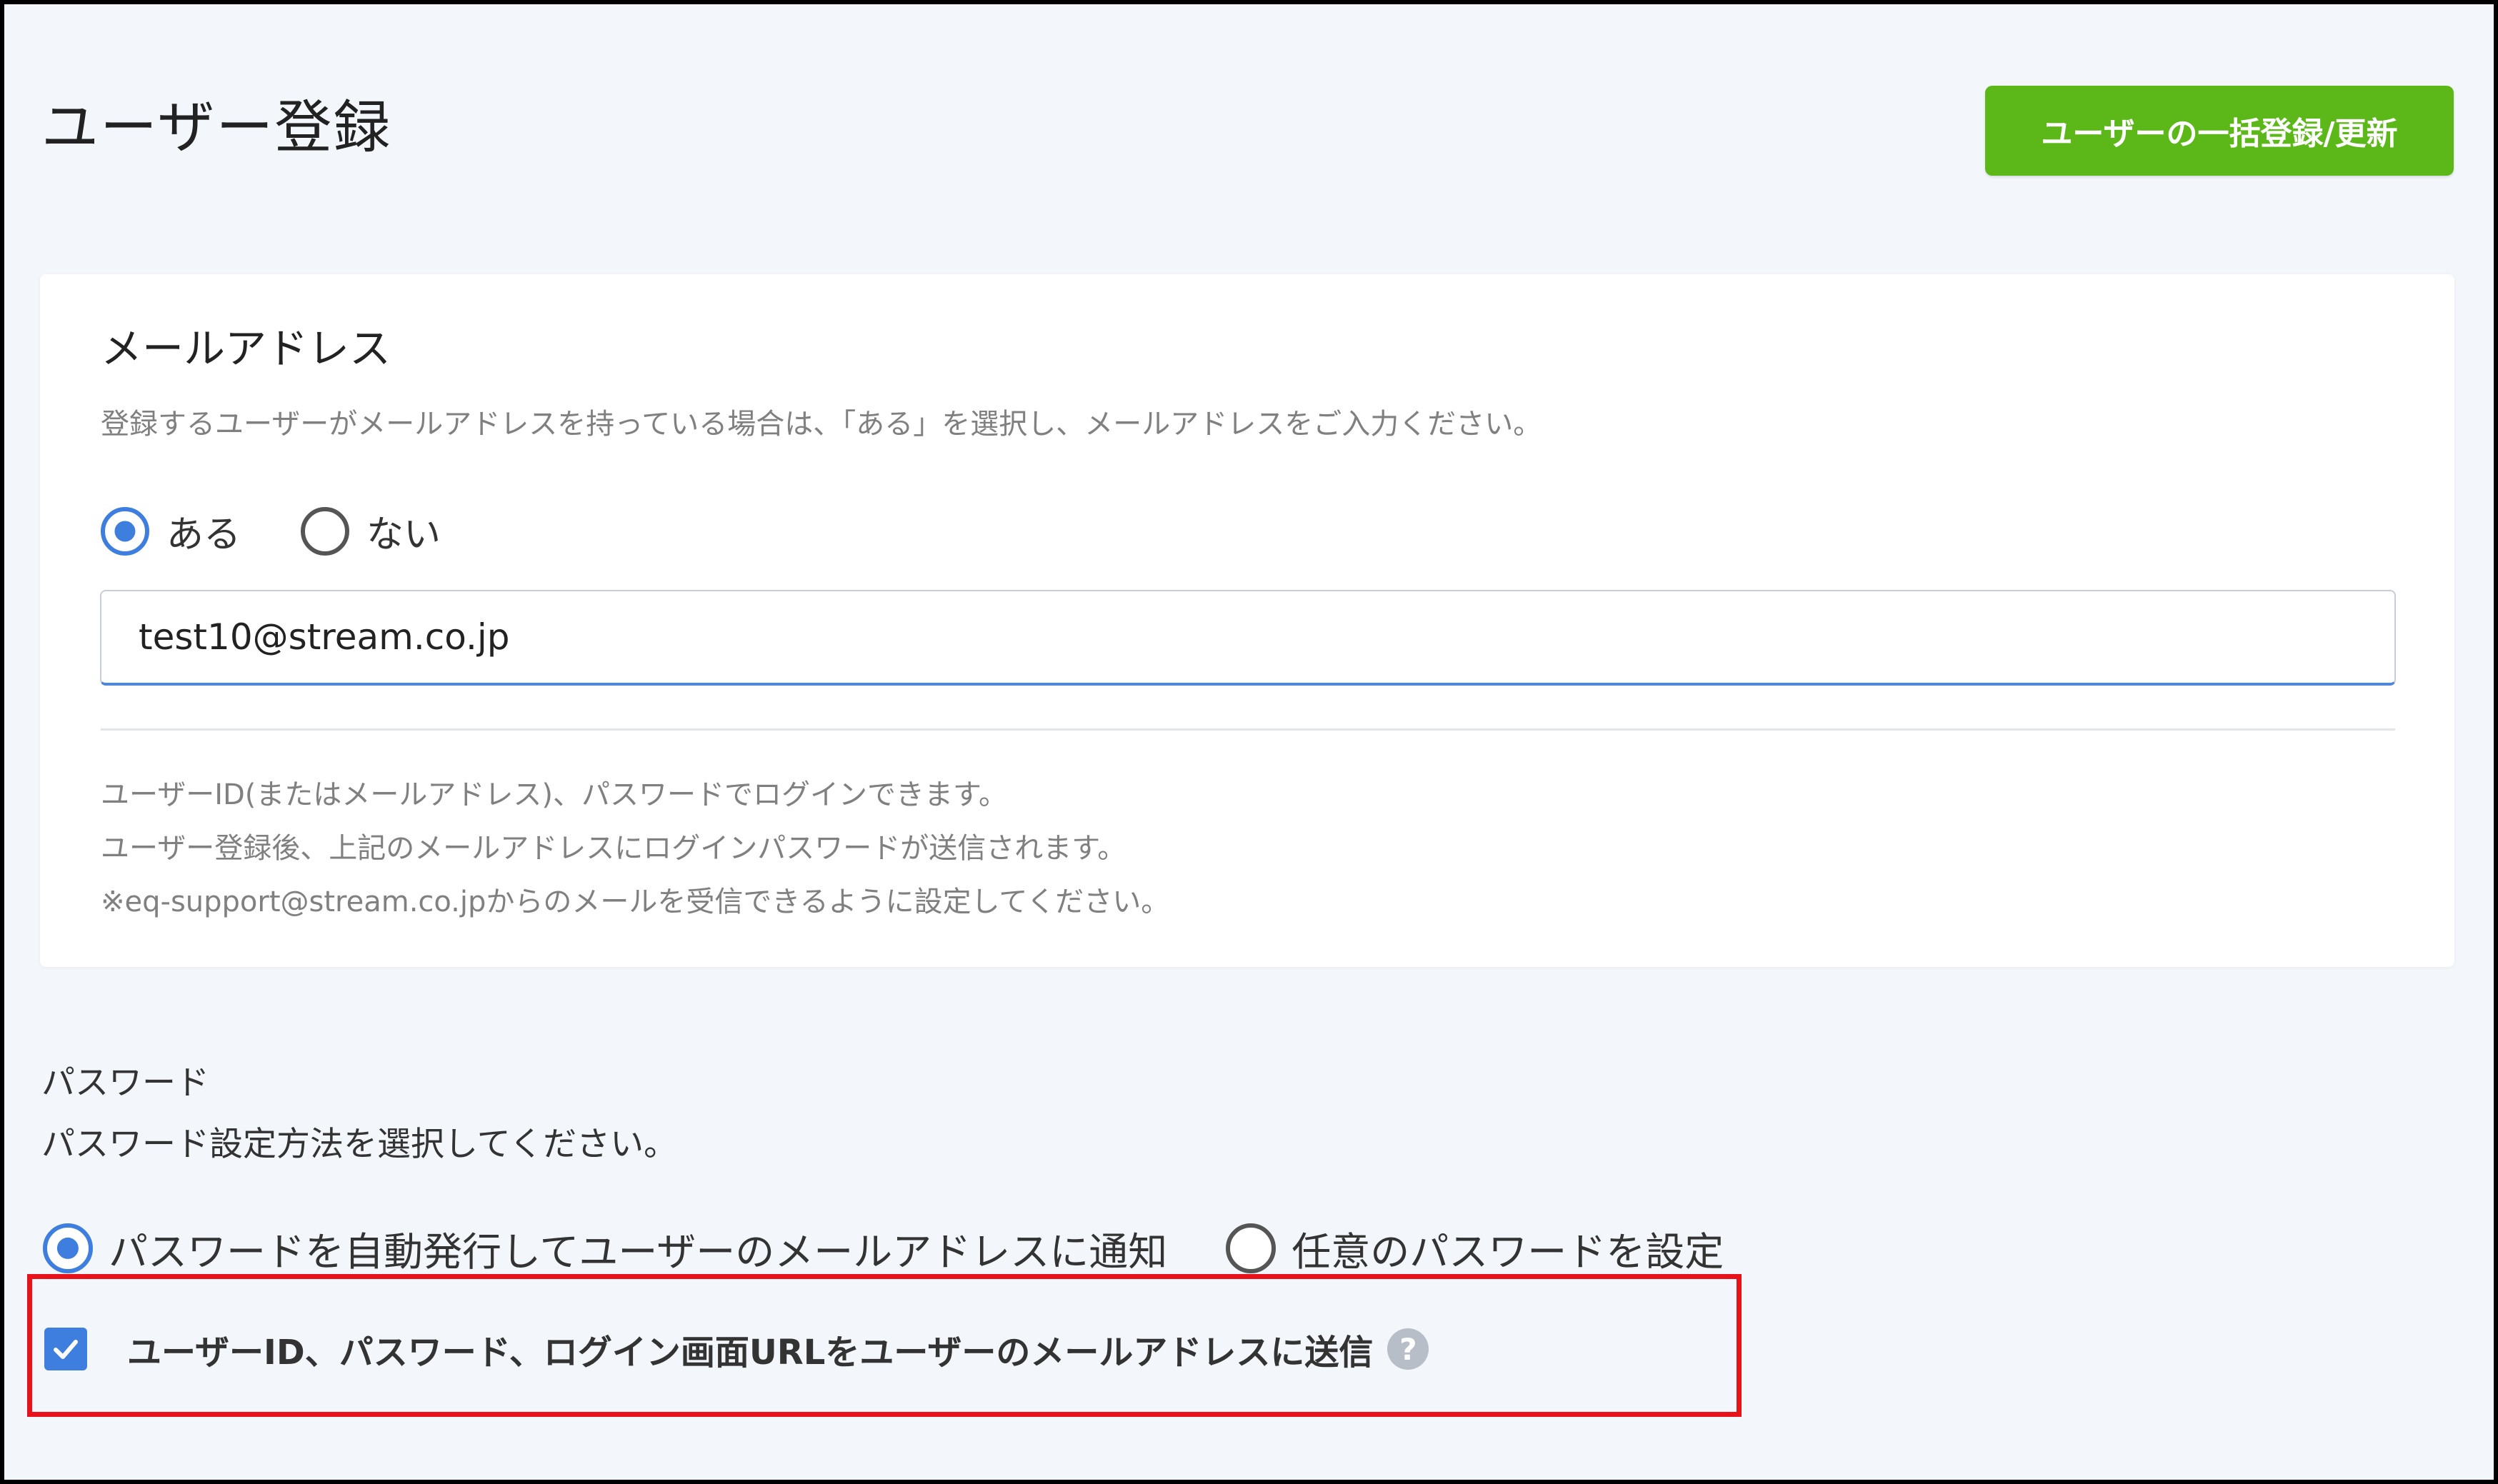 The height and width of the screenshot is (1484, 2498). Describe the element at coordinates (1248, 638) in the screenshot. I see `email-input` at that location.